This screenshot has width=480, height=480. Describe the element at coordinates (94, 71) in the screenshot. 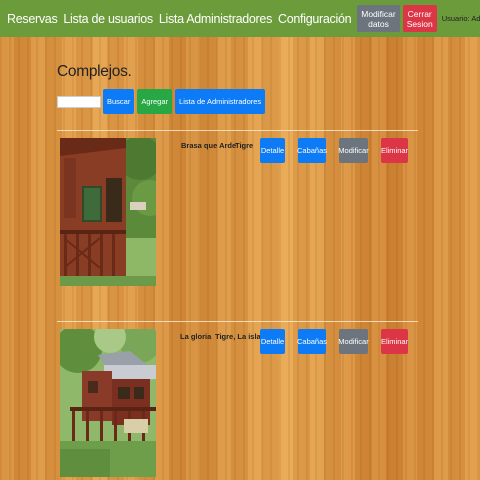

I see `page-title: Complejos.` at that location.